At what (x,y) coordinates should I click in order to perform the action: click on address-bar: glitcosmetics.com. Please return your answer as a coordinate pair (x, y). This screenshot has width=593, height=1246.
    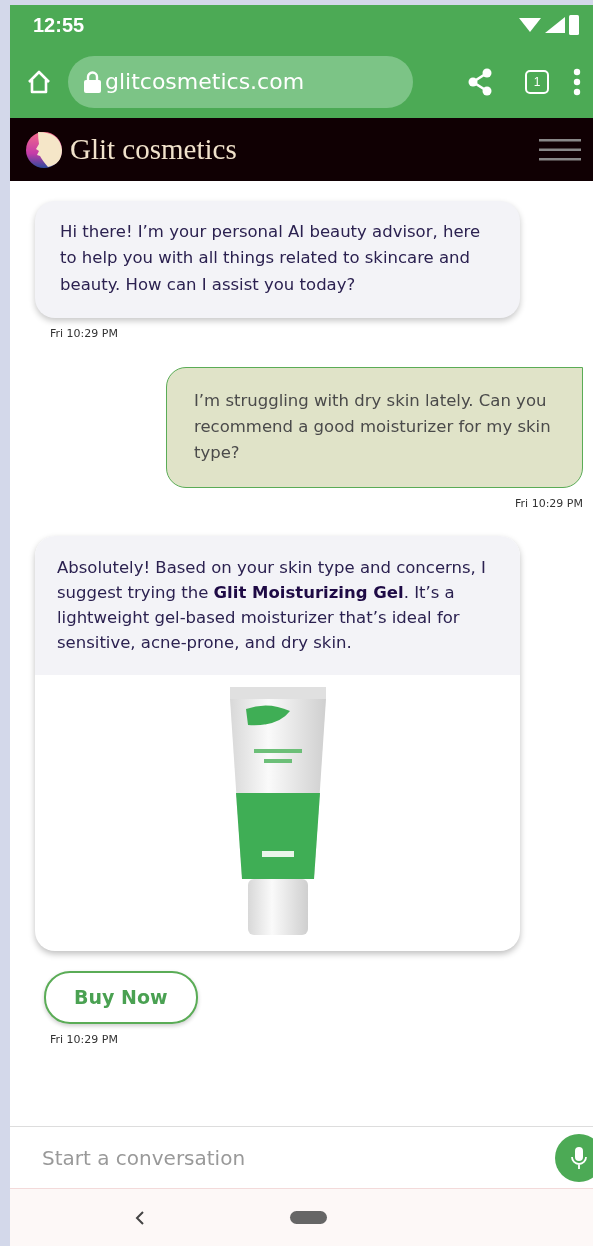
    Looking at the image, I should click on (240, 81).